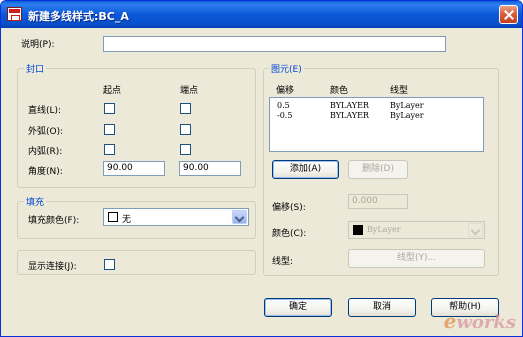  Describe the element at coordinates (399, 91) in the screenshot. I see `elements-header-linetype: 线型` at that location.